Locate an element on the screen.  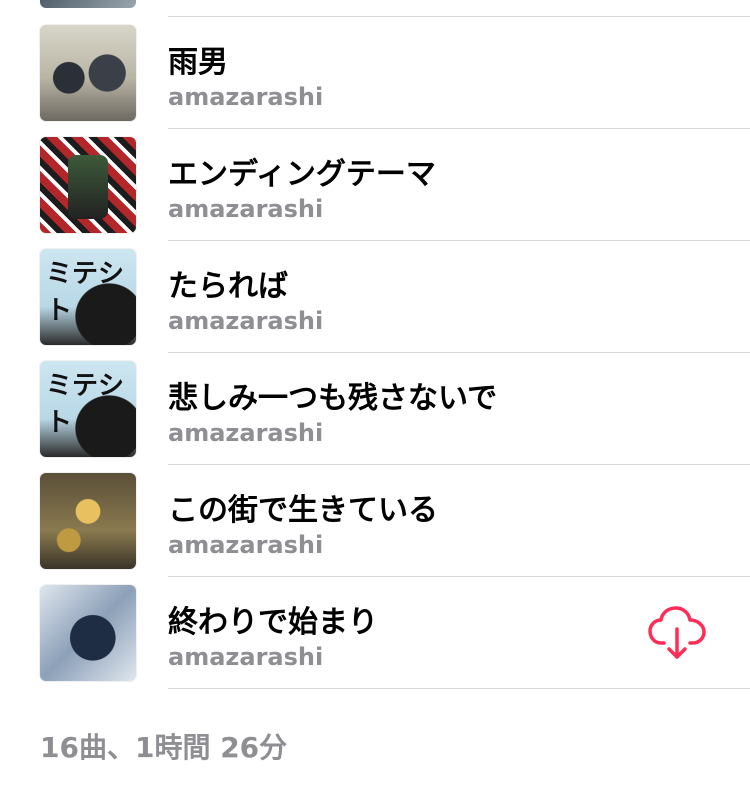
song-title: 雨男 is located at coordinates (198, 62).